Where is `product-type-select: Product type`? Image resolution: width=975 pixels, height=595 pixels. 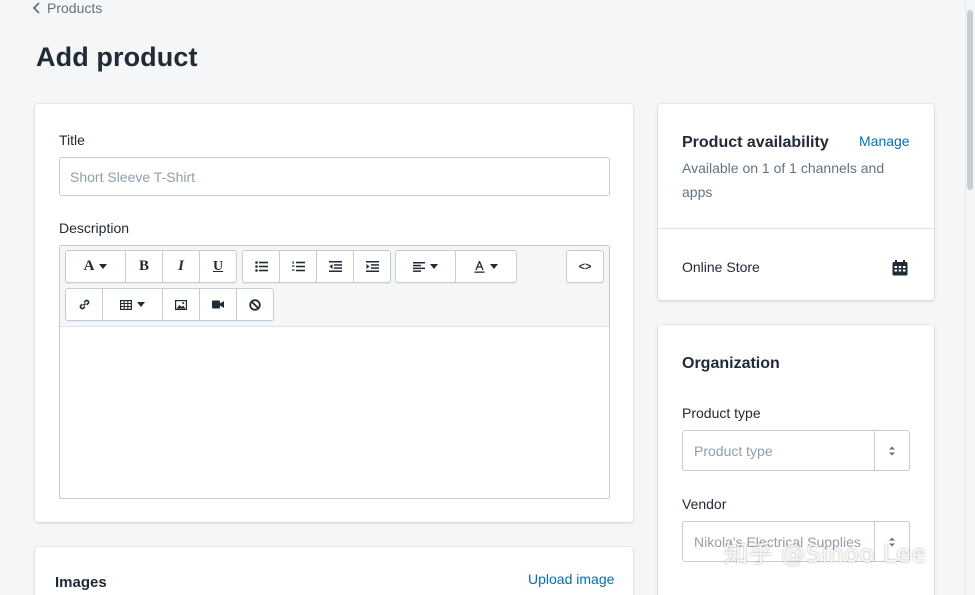 product-type-select: Product type is located at coordinates (796, 450).